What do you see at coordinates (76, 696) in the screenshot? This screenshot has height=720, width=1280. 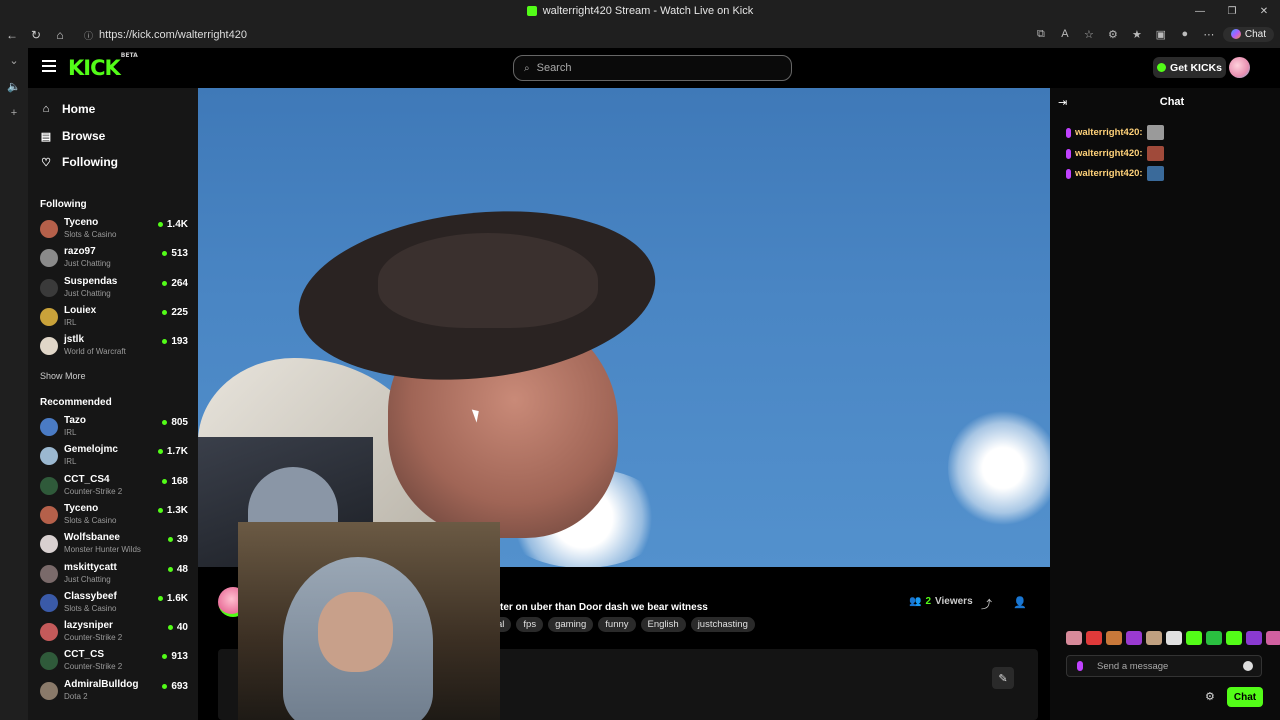 I see `channel-category: Dota 2` at bounding box center [76, 696].